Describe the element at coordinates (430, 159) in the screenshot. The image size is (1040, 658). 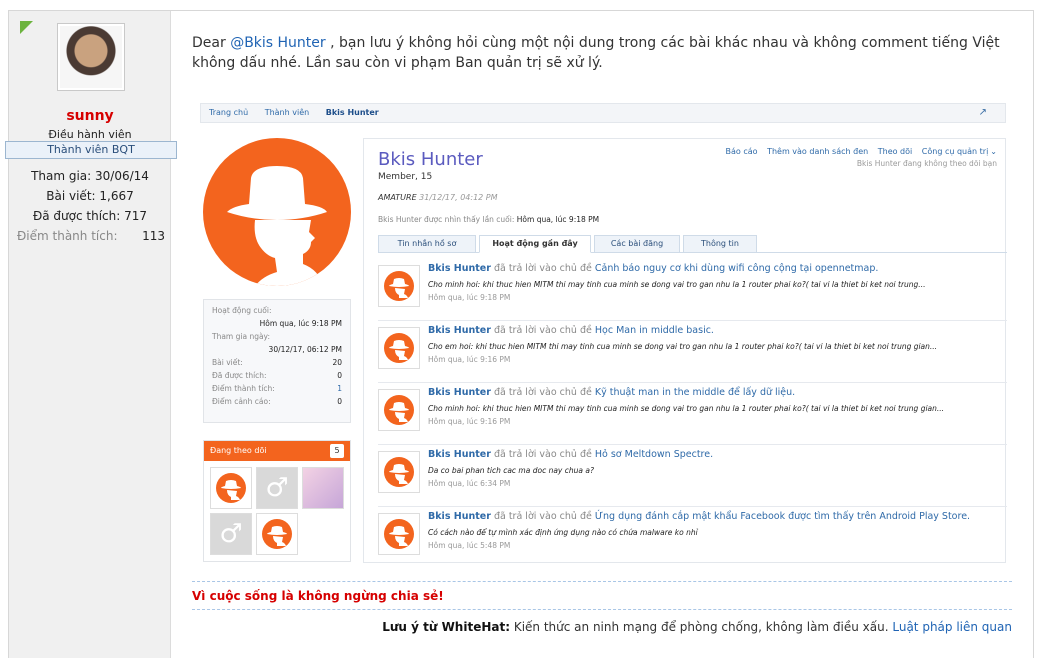
I see `profile-name: Bkis Hunter` at that location.